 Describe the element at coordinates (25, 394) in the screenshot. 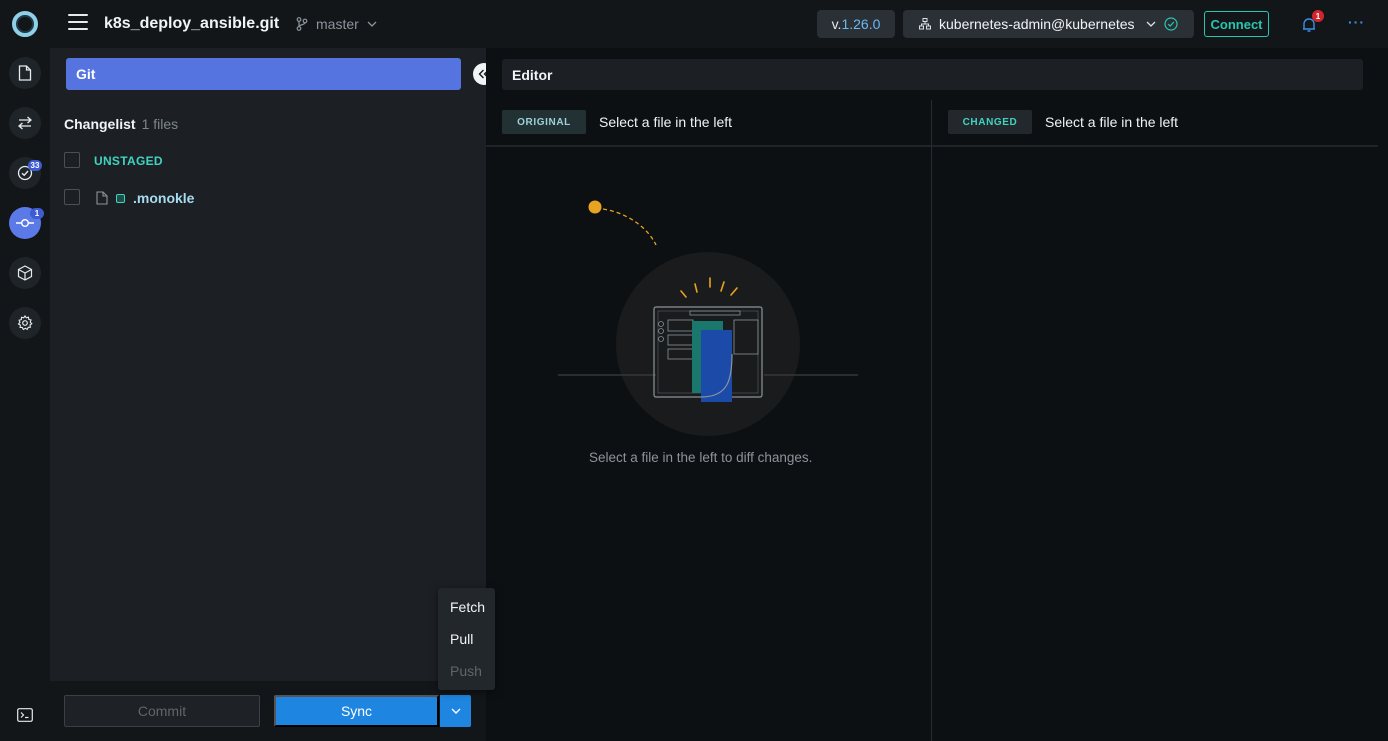

I see `activity-rail: 33 1` at that location.